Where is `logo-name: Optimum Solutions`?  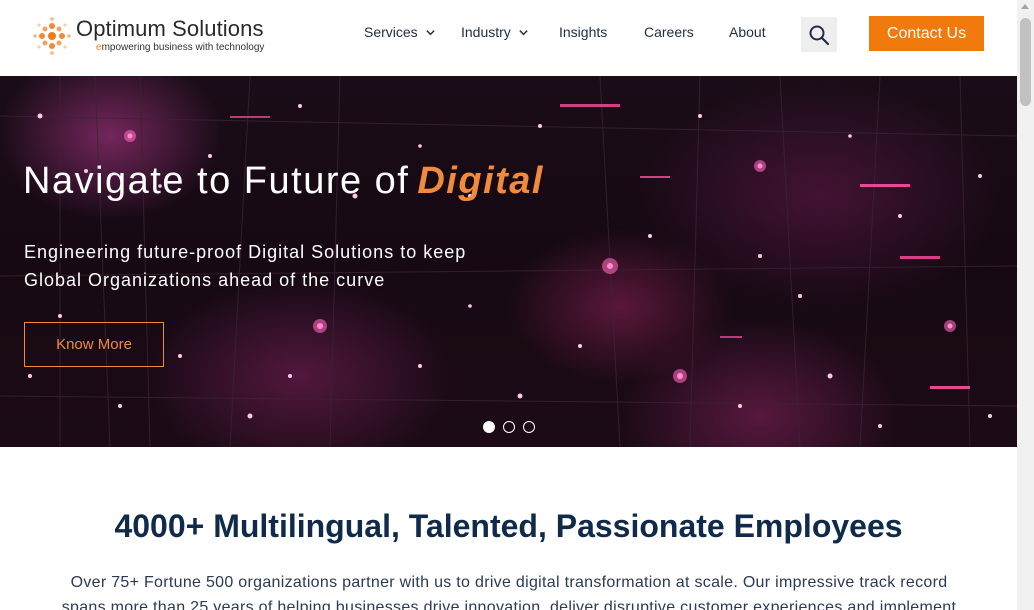 logo-name: Optimum Solutions is located at coordinates (170, 28).